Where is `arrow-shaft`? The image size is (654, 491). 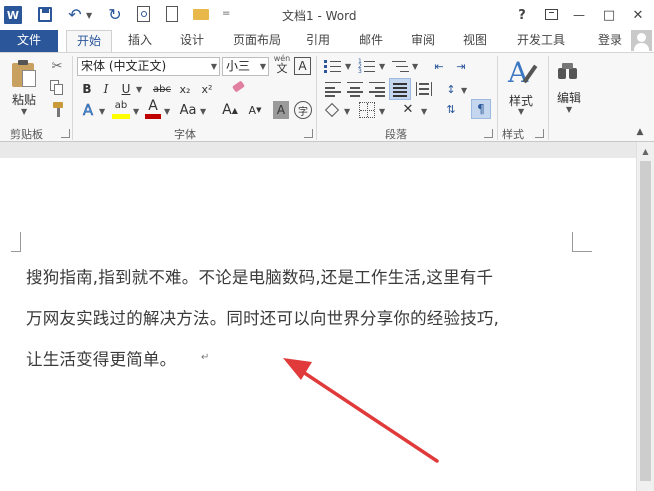 arrow-shaft is located at coordinates (368, 415).